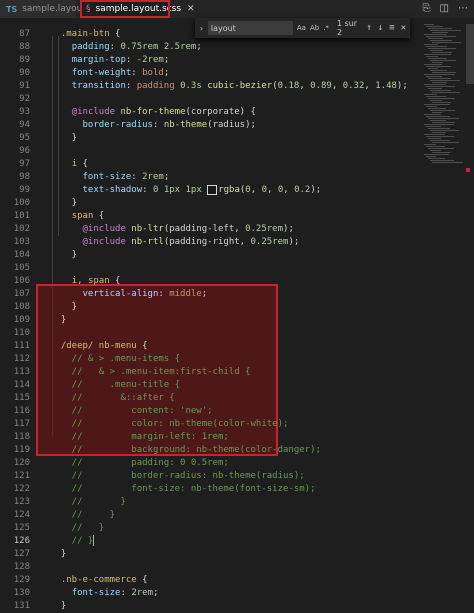 This screenshot has width=474, height=613. I want to click on line-number: 121, so click(21, 476).